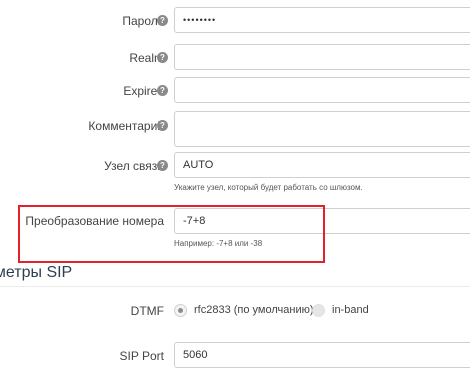  What do you see at coordinates (254, 310) in the screenshot?
I see `dtmf-rfc2833-label: rfc2833 (по умолчанию)` at bounding box center [254, 310].